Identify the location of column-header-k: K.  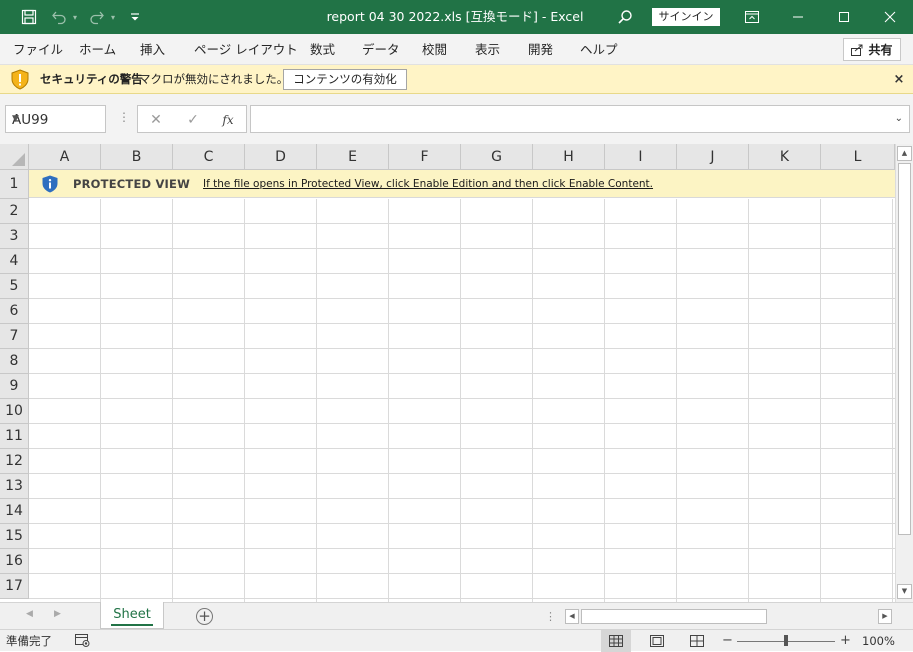
(785, 157).